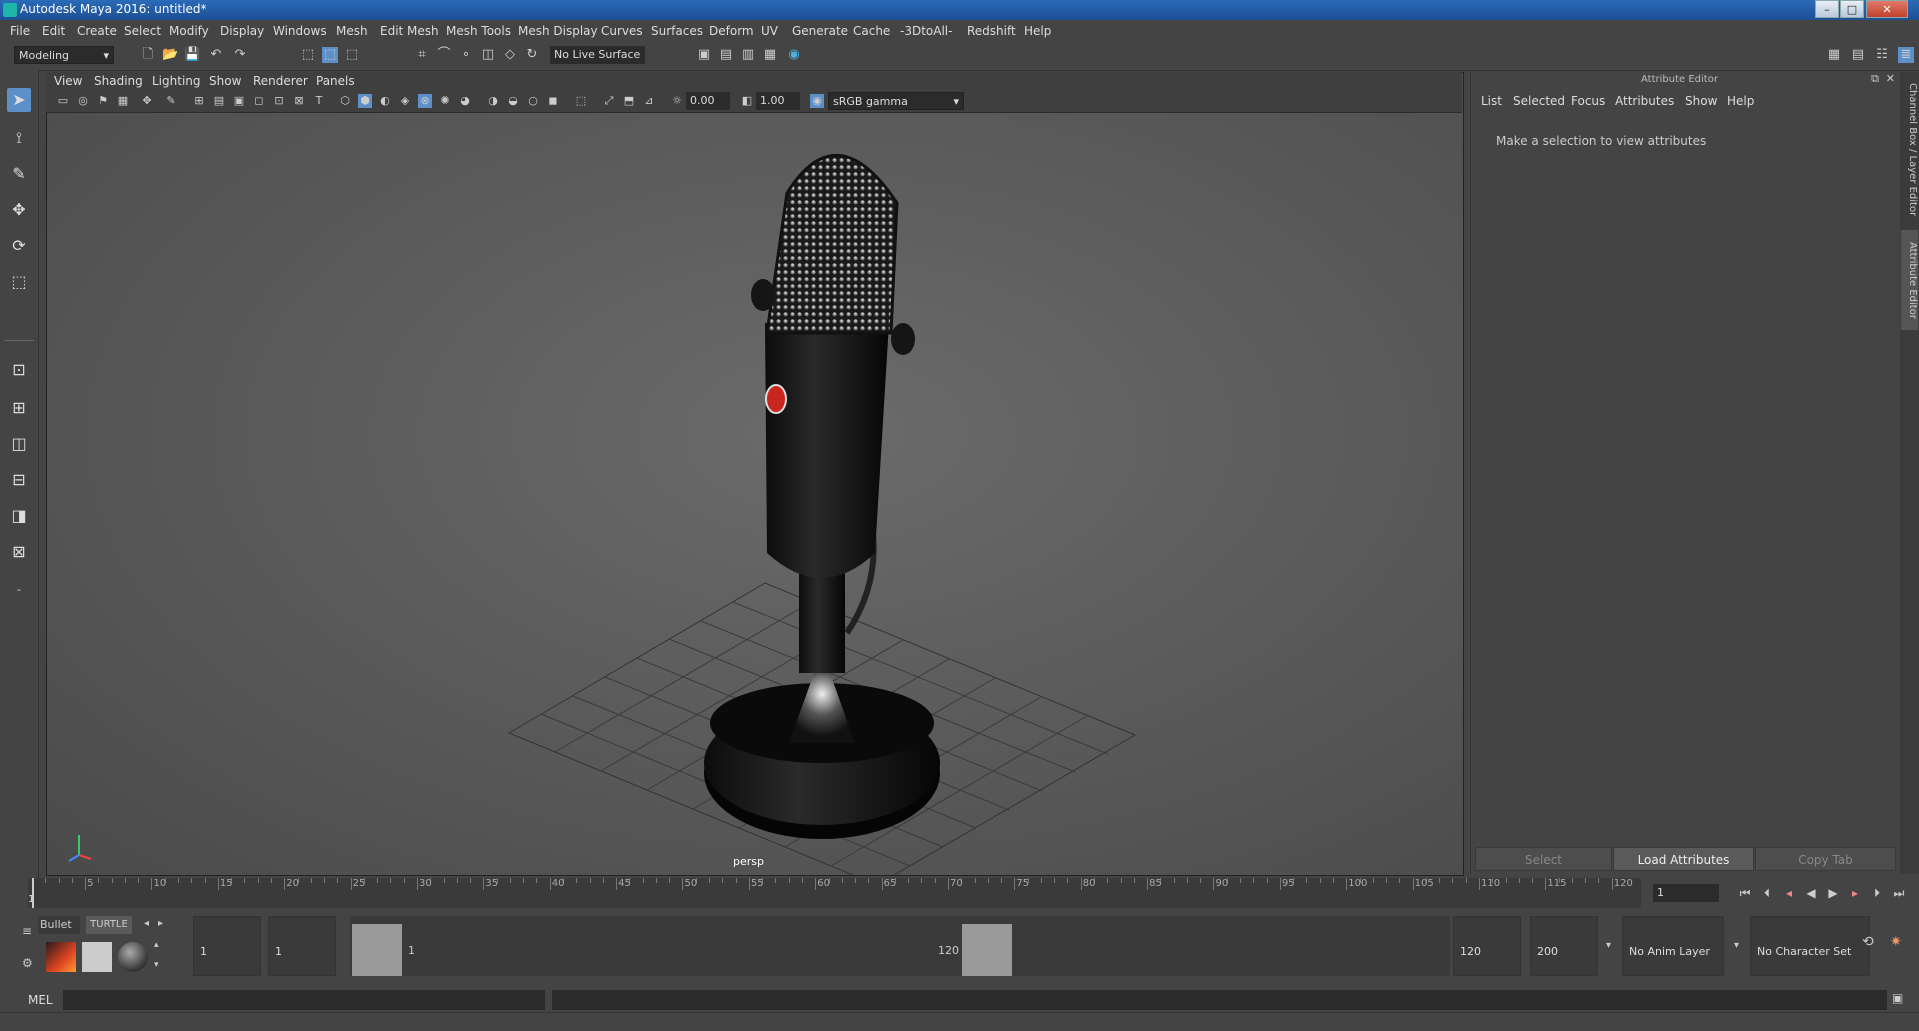 This screenshot has height=1031, width=1919. Describe the element at coordinates (1887, 9) in the screenshot. I see `close-button: ✕` at that location.